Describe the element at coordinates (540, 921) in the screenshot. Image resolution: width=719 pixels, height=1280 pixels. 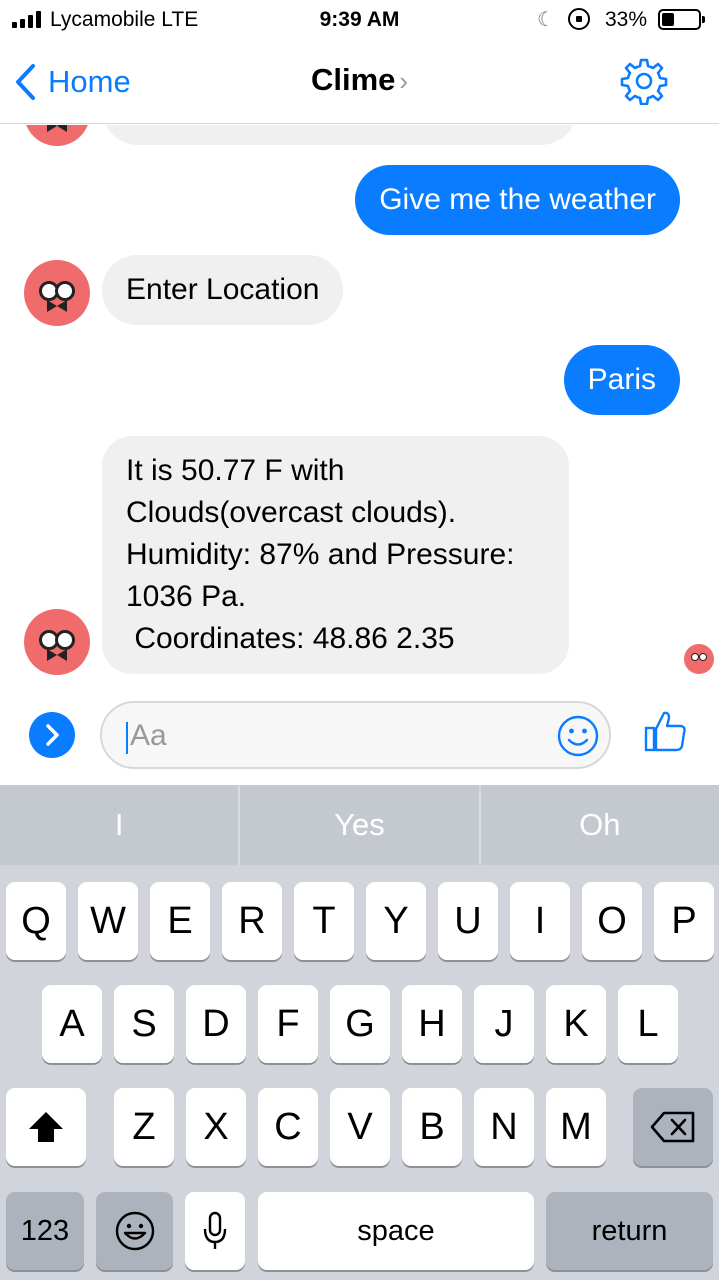
I see `key-i: I` at that location.